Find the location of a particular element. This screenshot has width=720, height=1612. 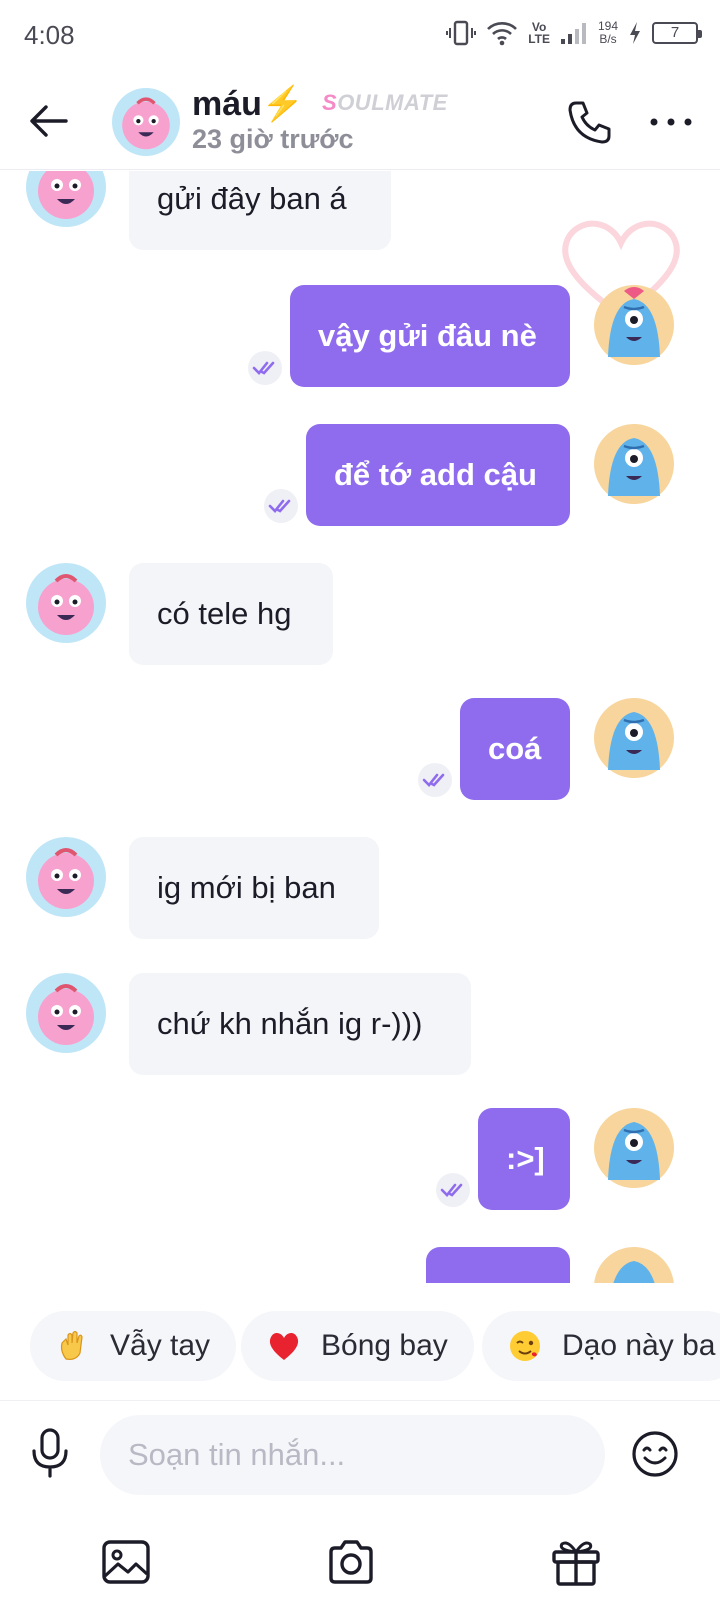

quick-reply-lately: Dạo này ba is located at coordinates (601, 1346).